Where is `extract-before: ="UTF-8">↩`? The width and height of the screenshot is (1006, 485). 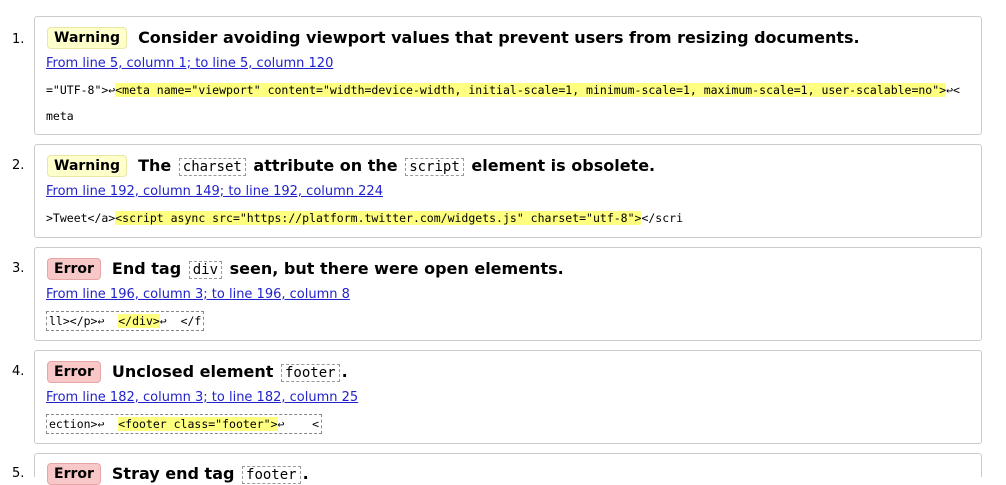
extract-before: ="UTF-8">↩ is located at coordinates (81, 90).